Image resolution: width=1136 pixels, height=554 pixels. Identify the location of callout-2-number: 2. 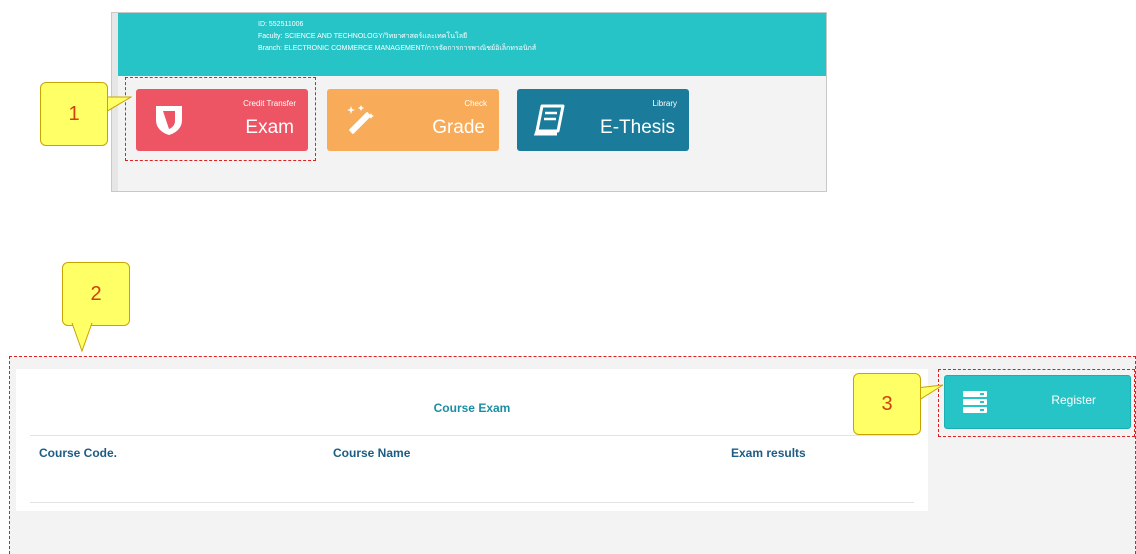
(96, 293).